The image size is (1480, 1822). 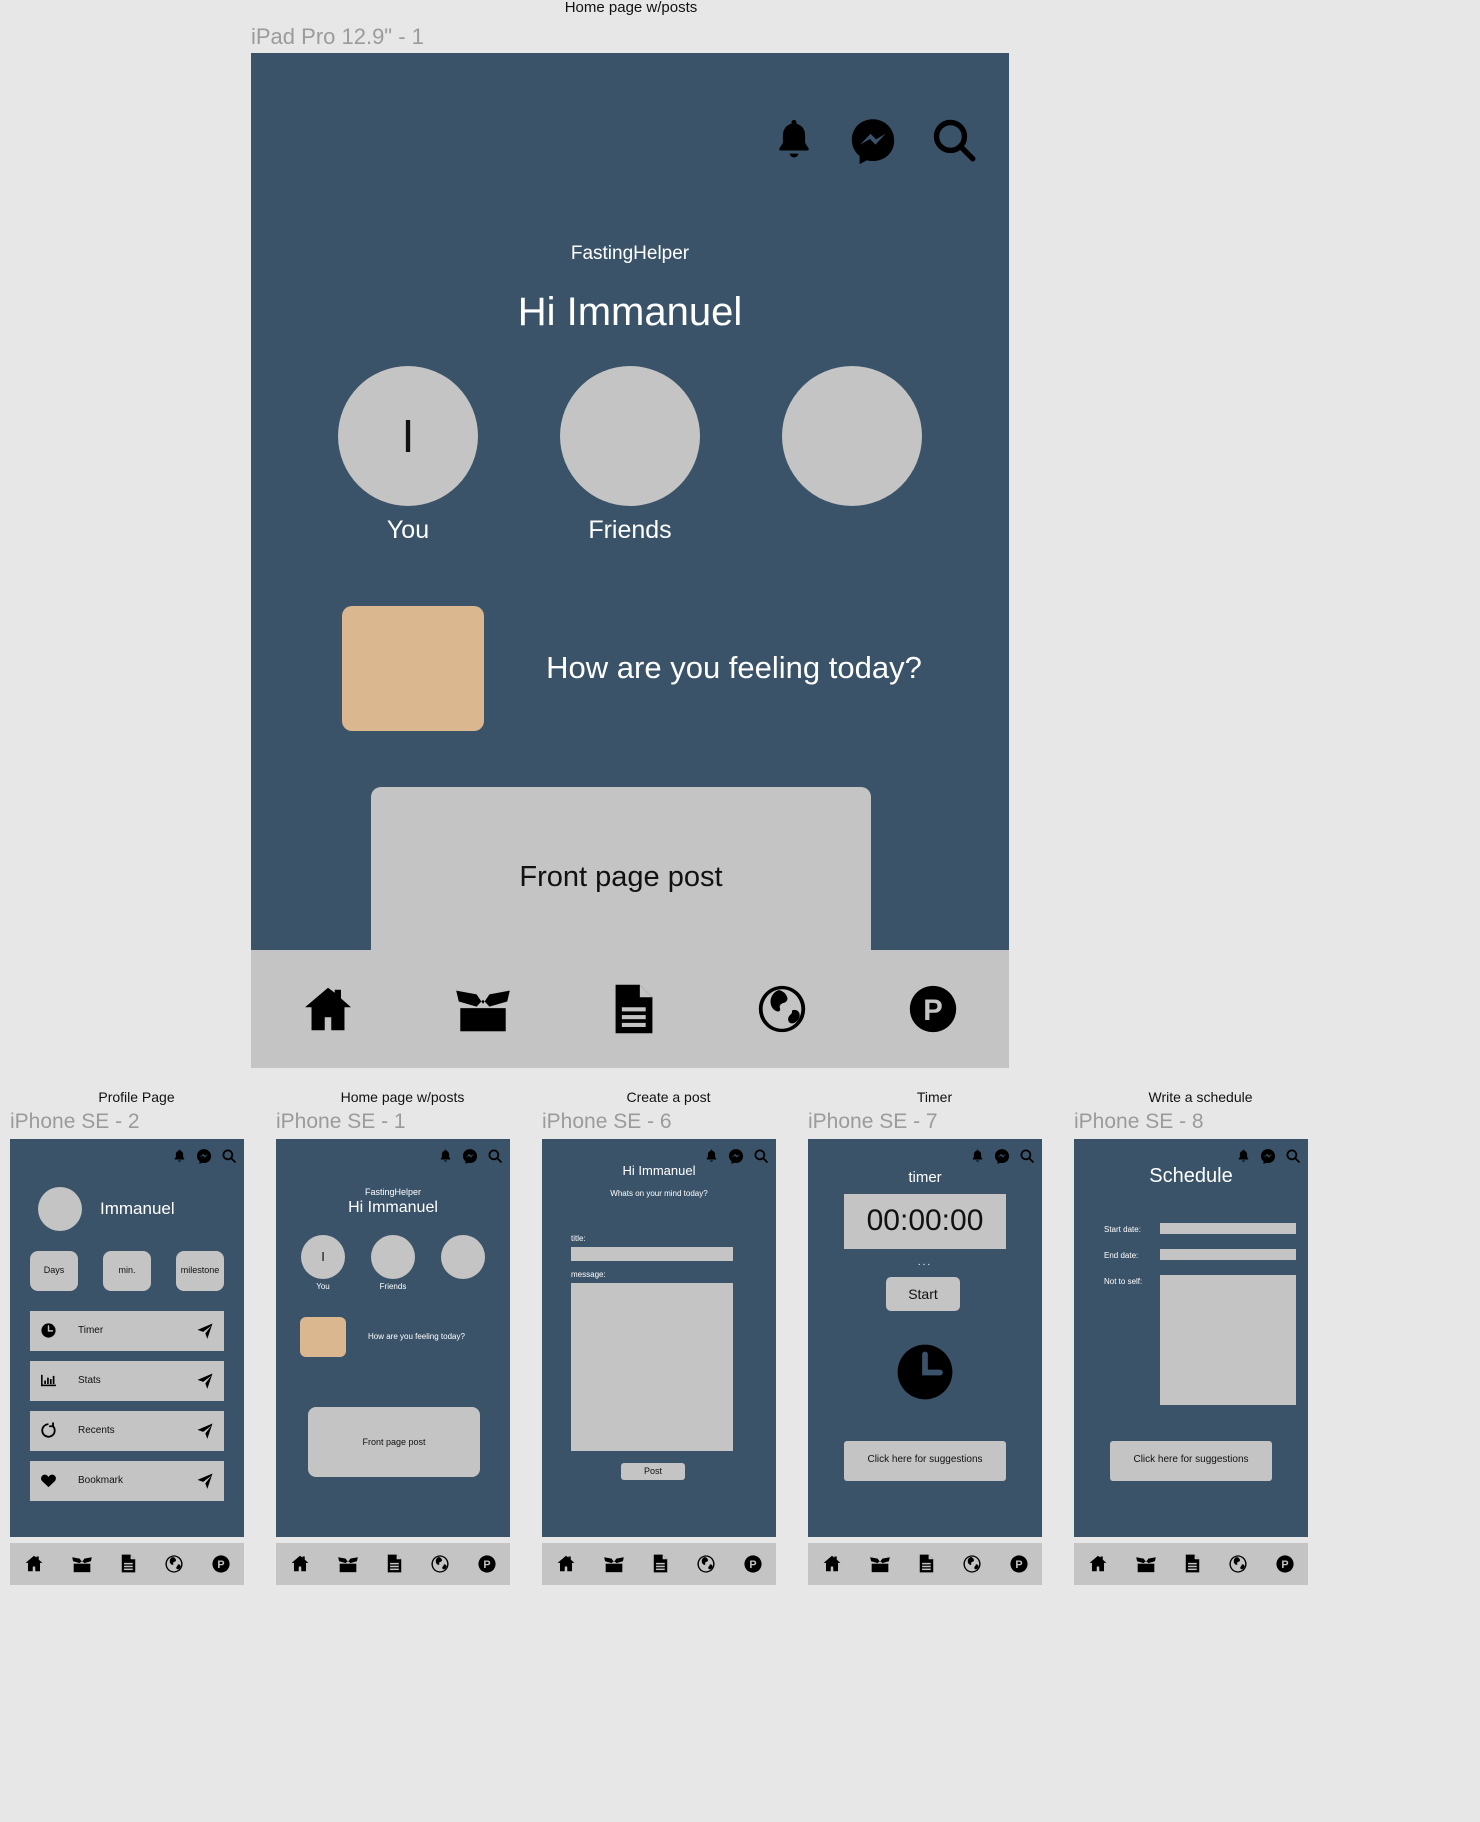 What do you see at coordinates (1228, 1254) in the screenshot?
I see `end-date-input` at bounding box center [1228, 1254].